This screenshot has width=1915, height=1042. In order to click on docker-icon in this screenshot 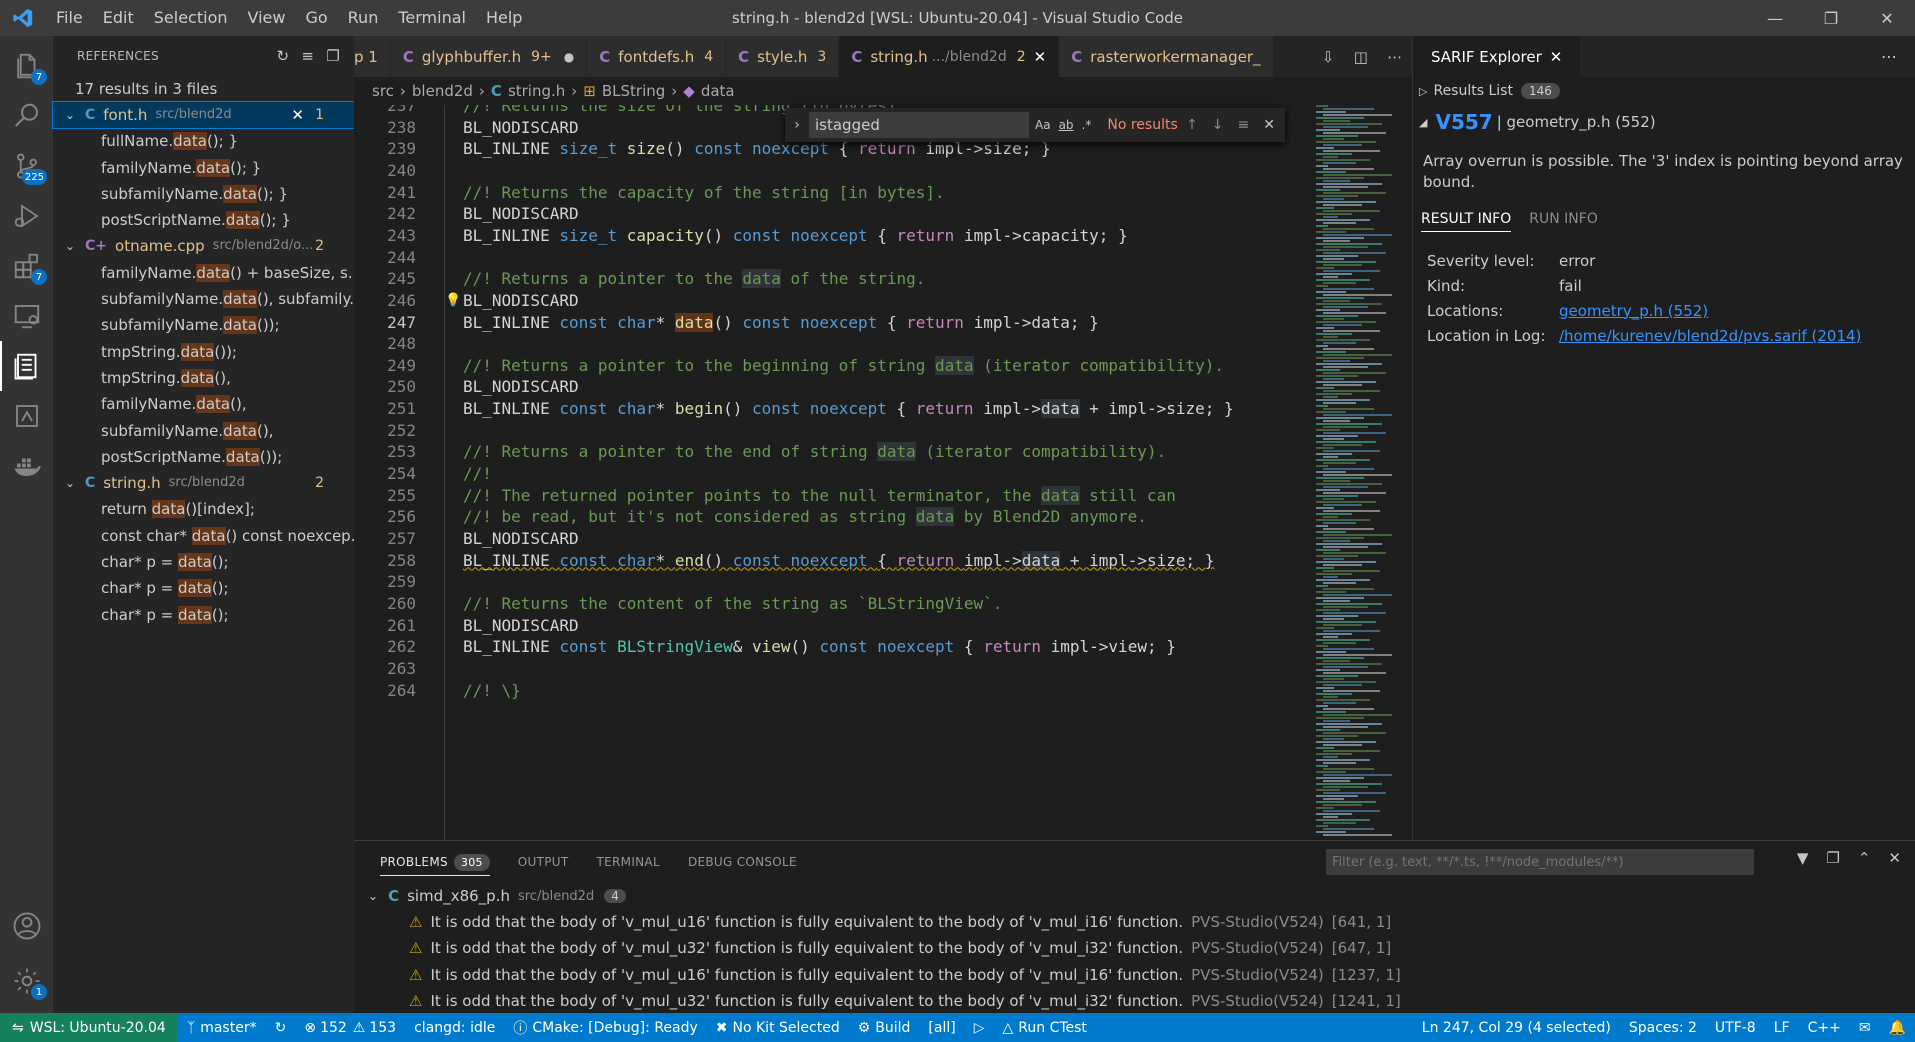, I will do `click(26, 466)`.